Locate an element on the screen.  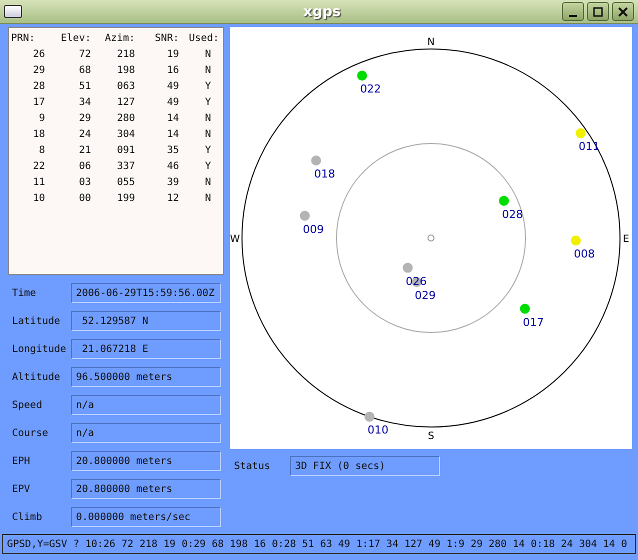
table-cell-text: 10 is located at coordinates (38, 198).